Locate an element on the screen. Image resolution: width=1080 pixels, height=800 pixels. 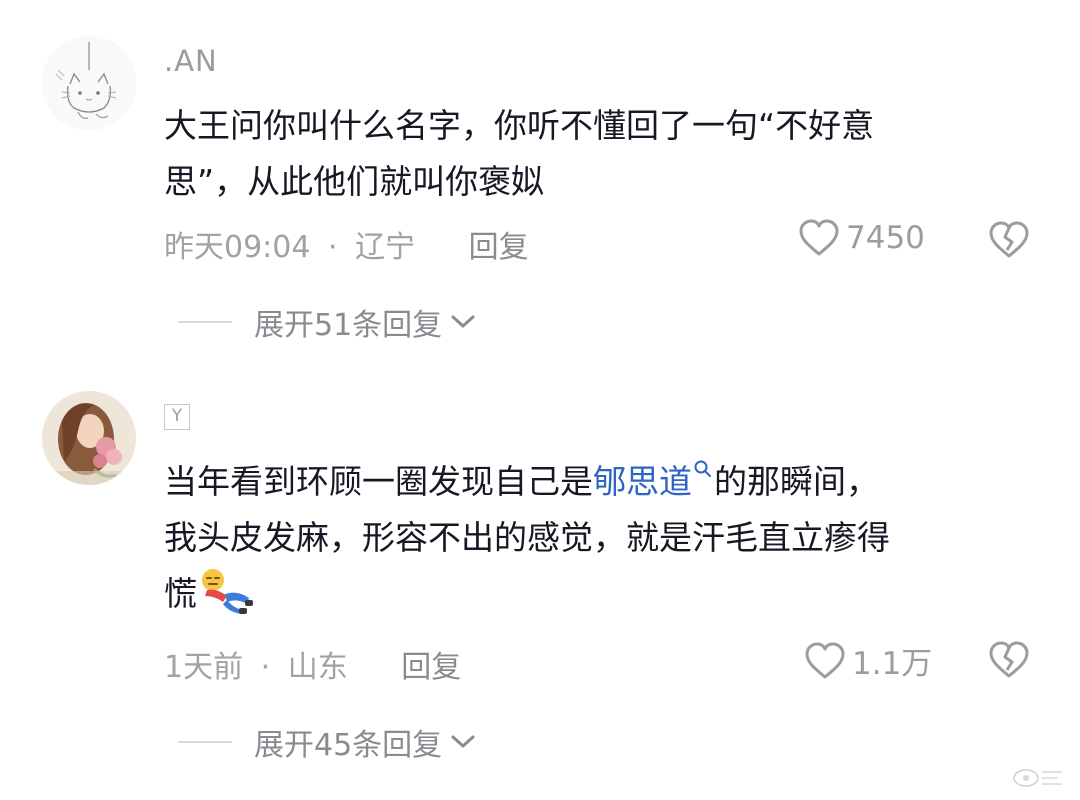
comment-text-line: 思”，从此他们就叫你褒姒 is located at coordinates (354, 181).